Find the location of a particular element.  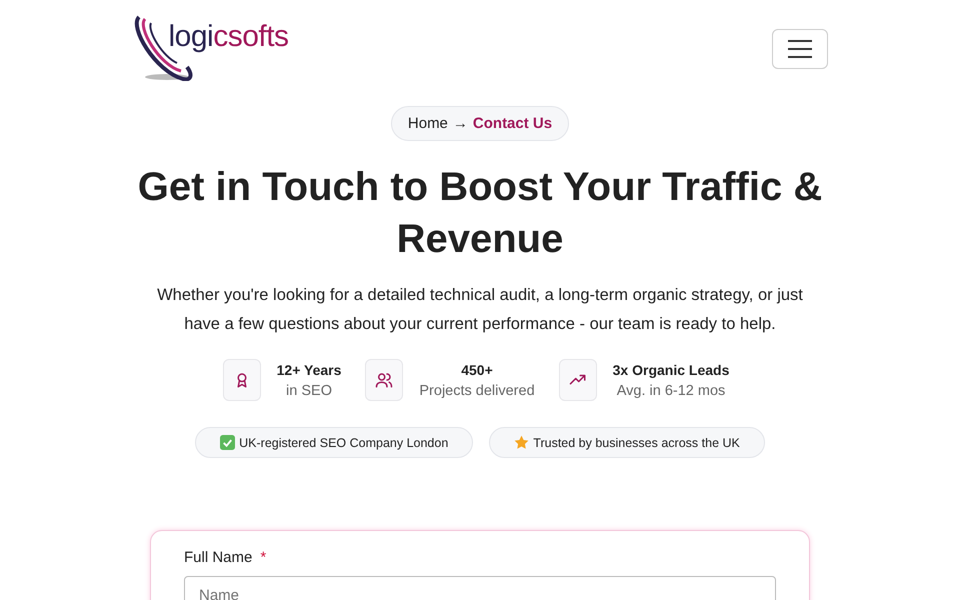

stat-value: 3x Organic Leads is located at coordinates (671, 370).